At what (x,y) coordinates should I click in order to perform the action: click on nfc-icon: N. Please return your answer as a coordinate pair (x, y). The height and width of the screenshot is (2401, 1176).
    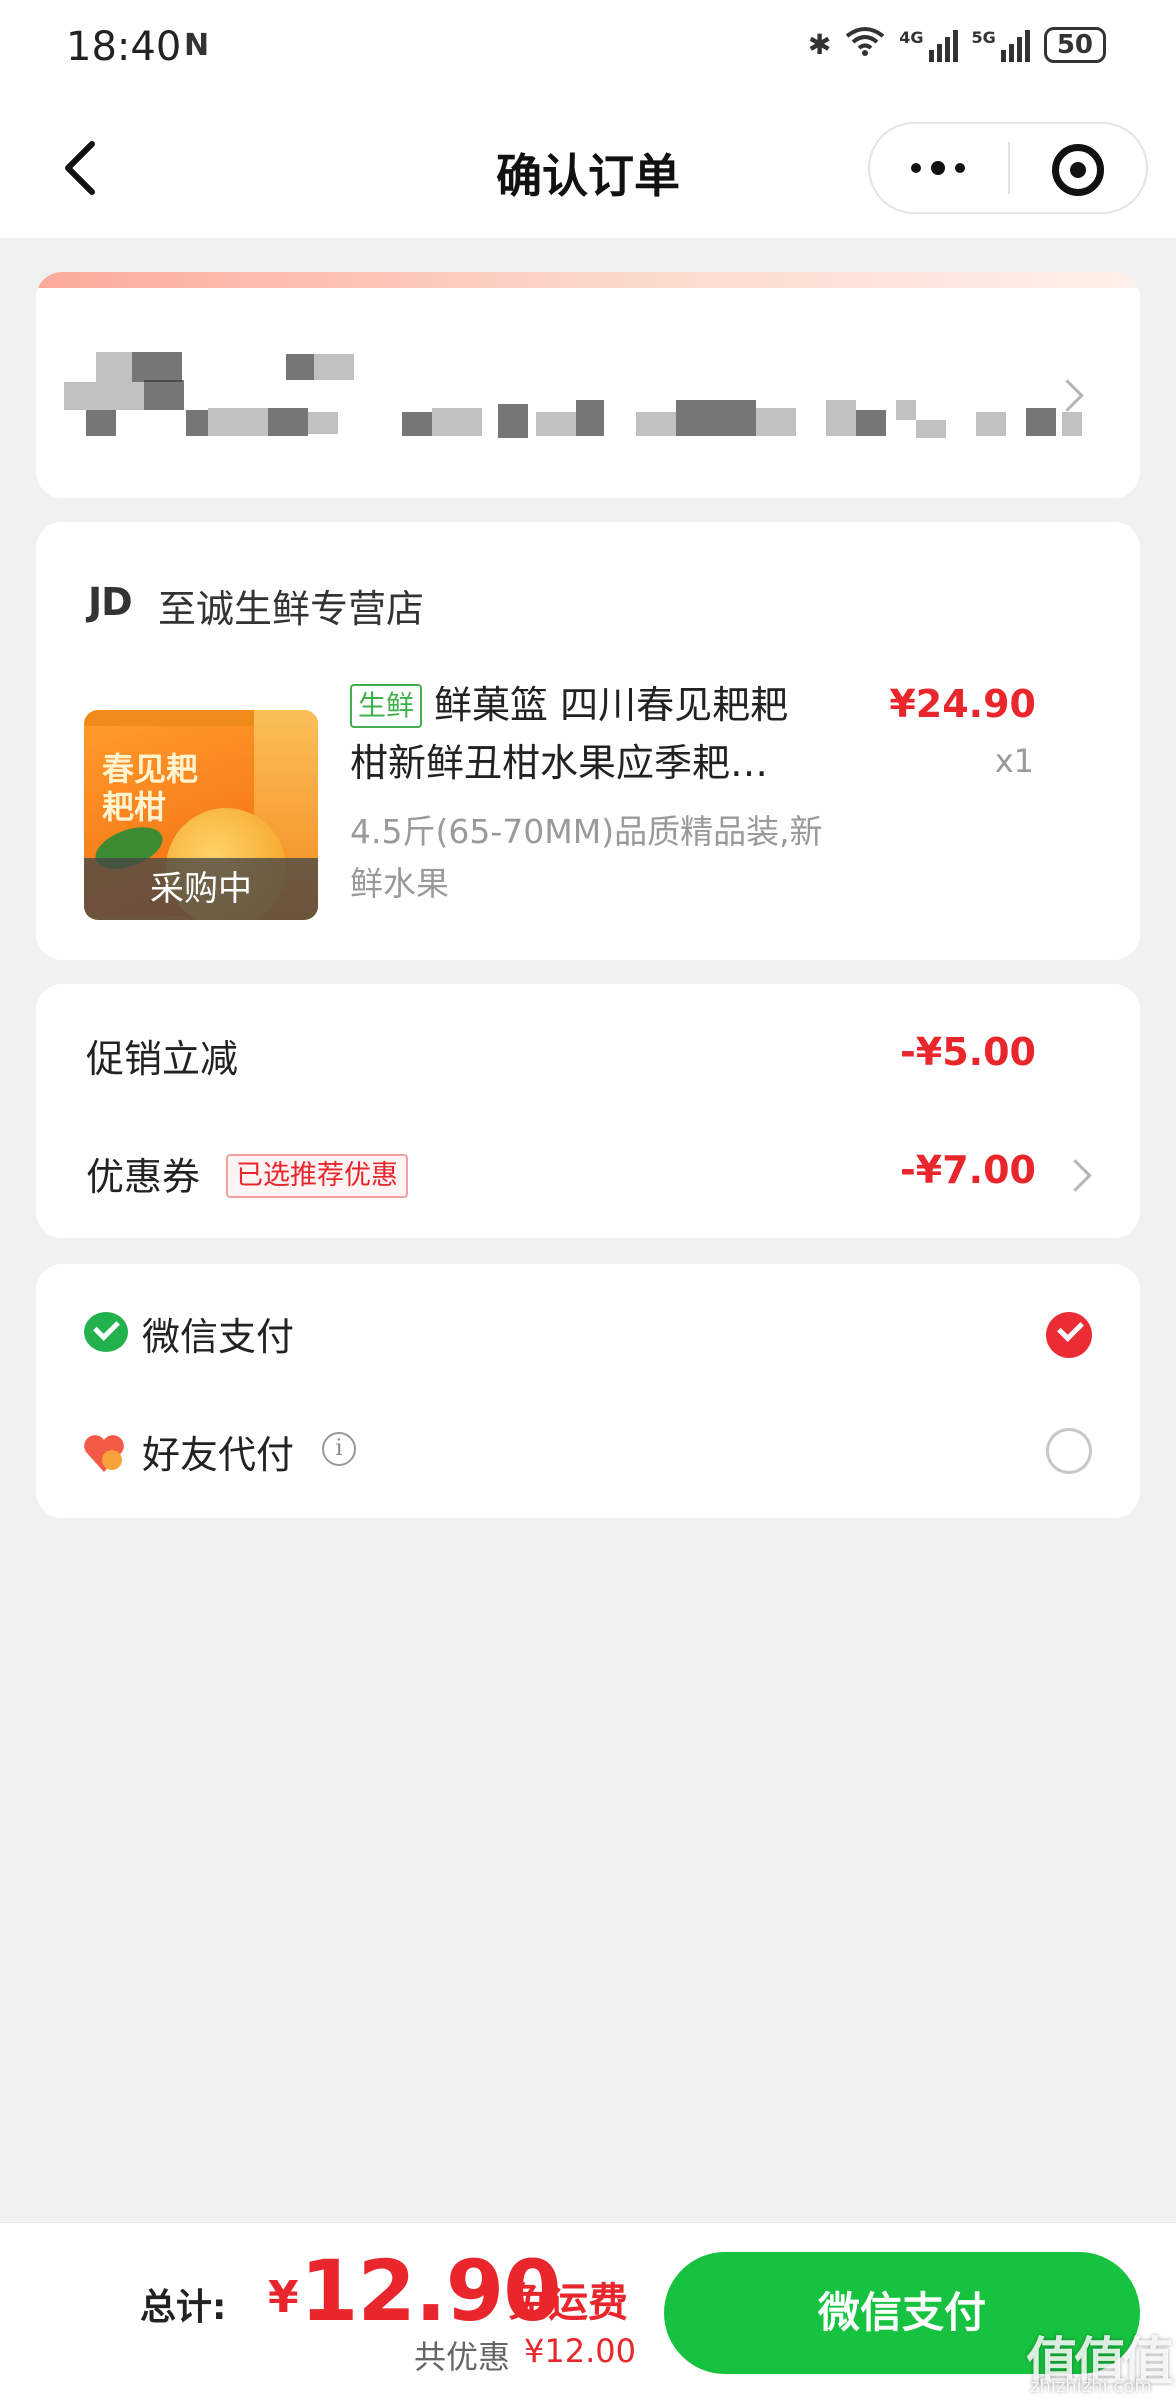
    Looking at the image, I should click on (197, 45).